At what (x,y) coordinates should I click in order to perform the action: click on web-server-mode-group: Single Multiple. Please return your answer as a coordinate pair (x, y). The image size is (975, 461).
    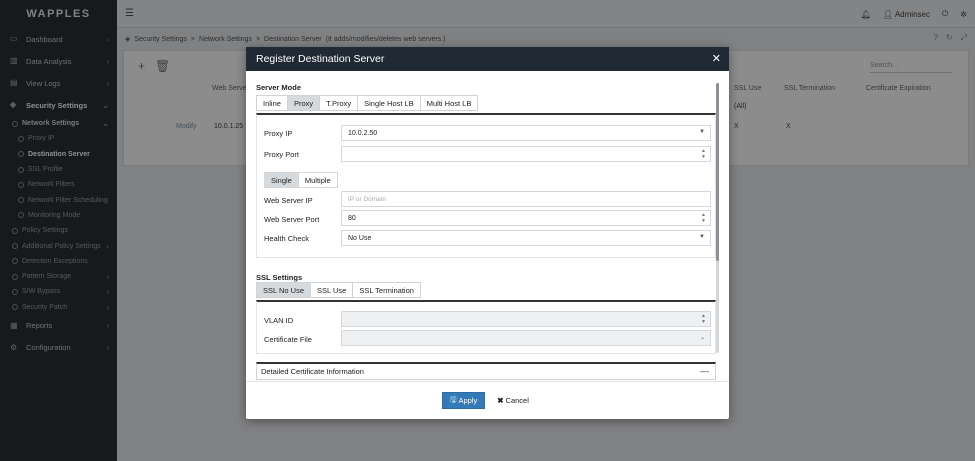
    Looking at the image, I should click on (301, 180).